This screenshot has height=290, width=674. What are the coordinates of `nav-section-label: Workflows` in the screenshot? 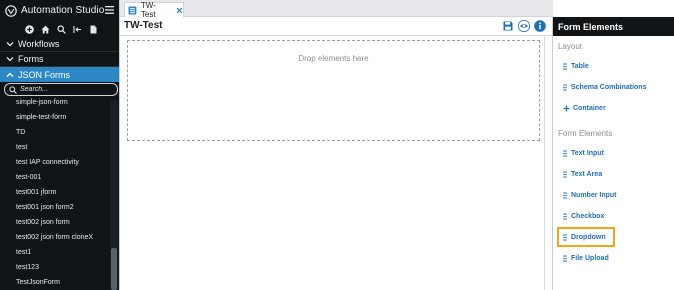 It's located at (39, 44).